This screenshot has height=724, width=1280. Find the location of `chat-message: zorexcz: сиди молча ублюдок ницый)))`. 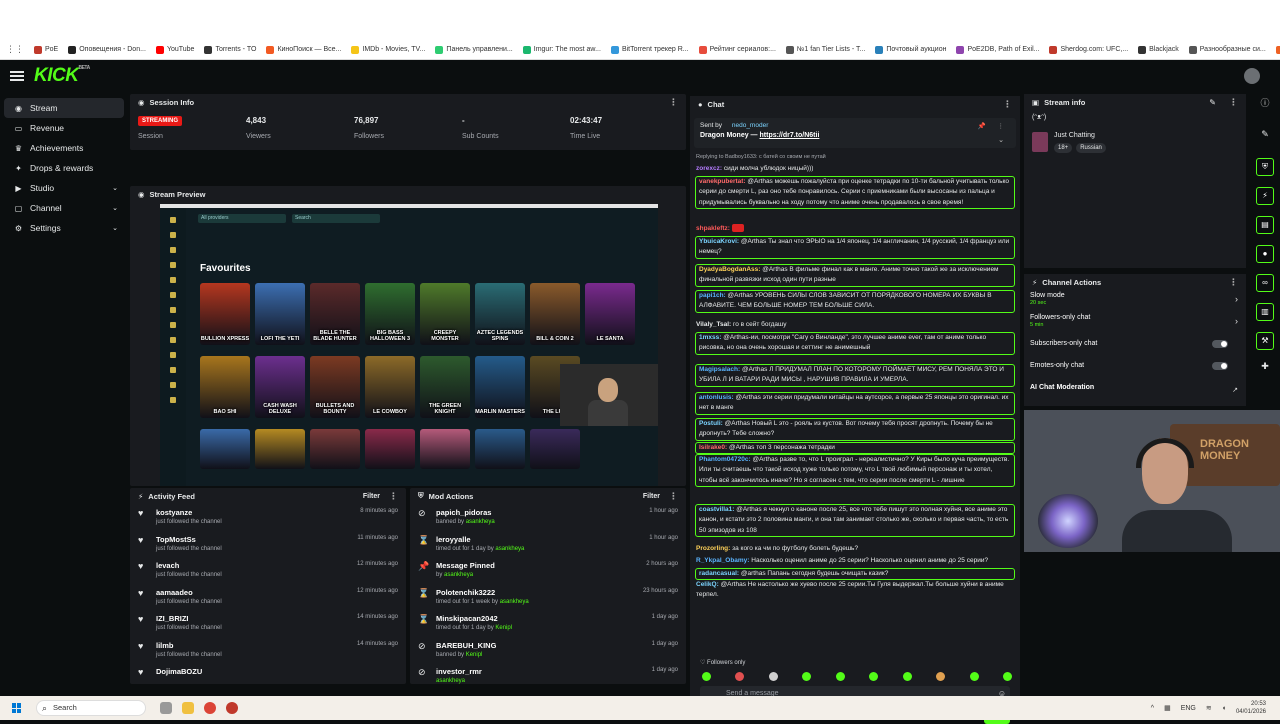

chat-message: zorexcz: сиди молча ублюдок ницый))) is located at coordinates (855, 169).